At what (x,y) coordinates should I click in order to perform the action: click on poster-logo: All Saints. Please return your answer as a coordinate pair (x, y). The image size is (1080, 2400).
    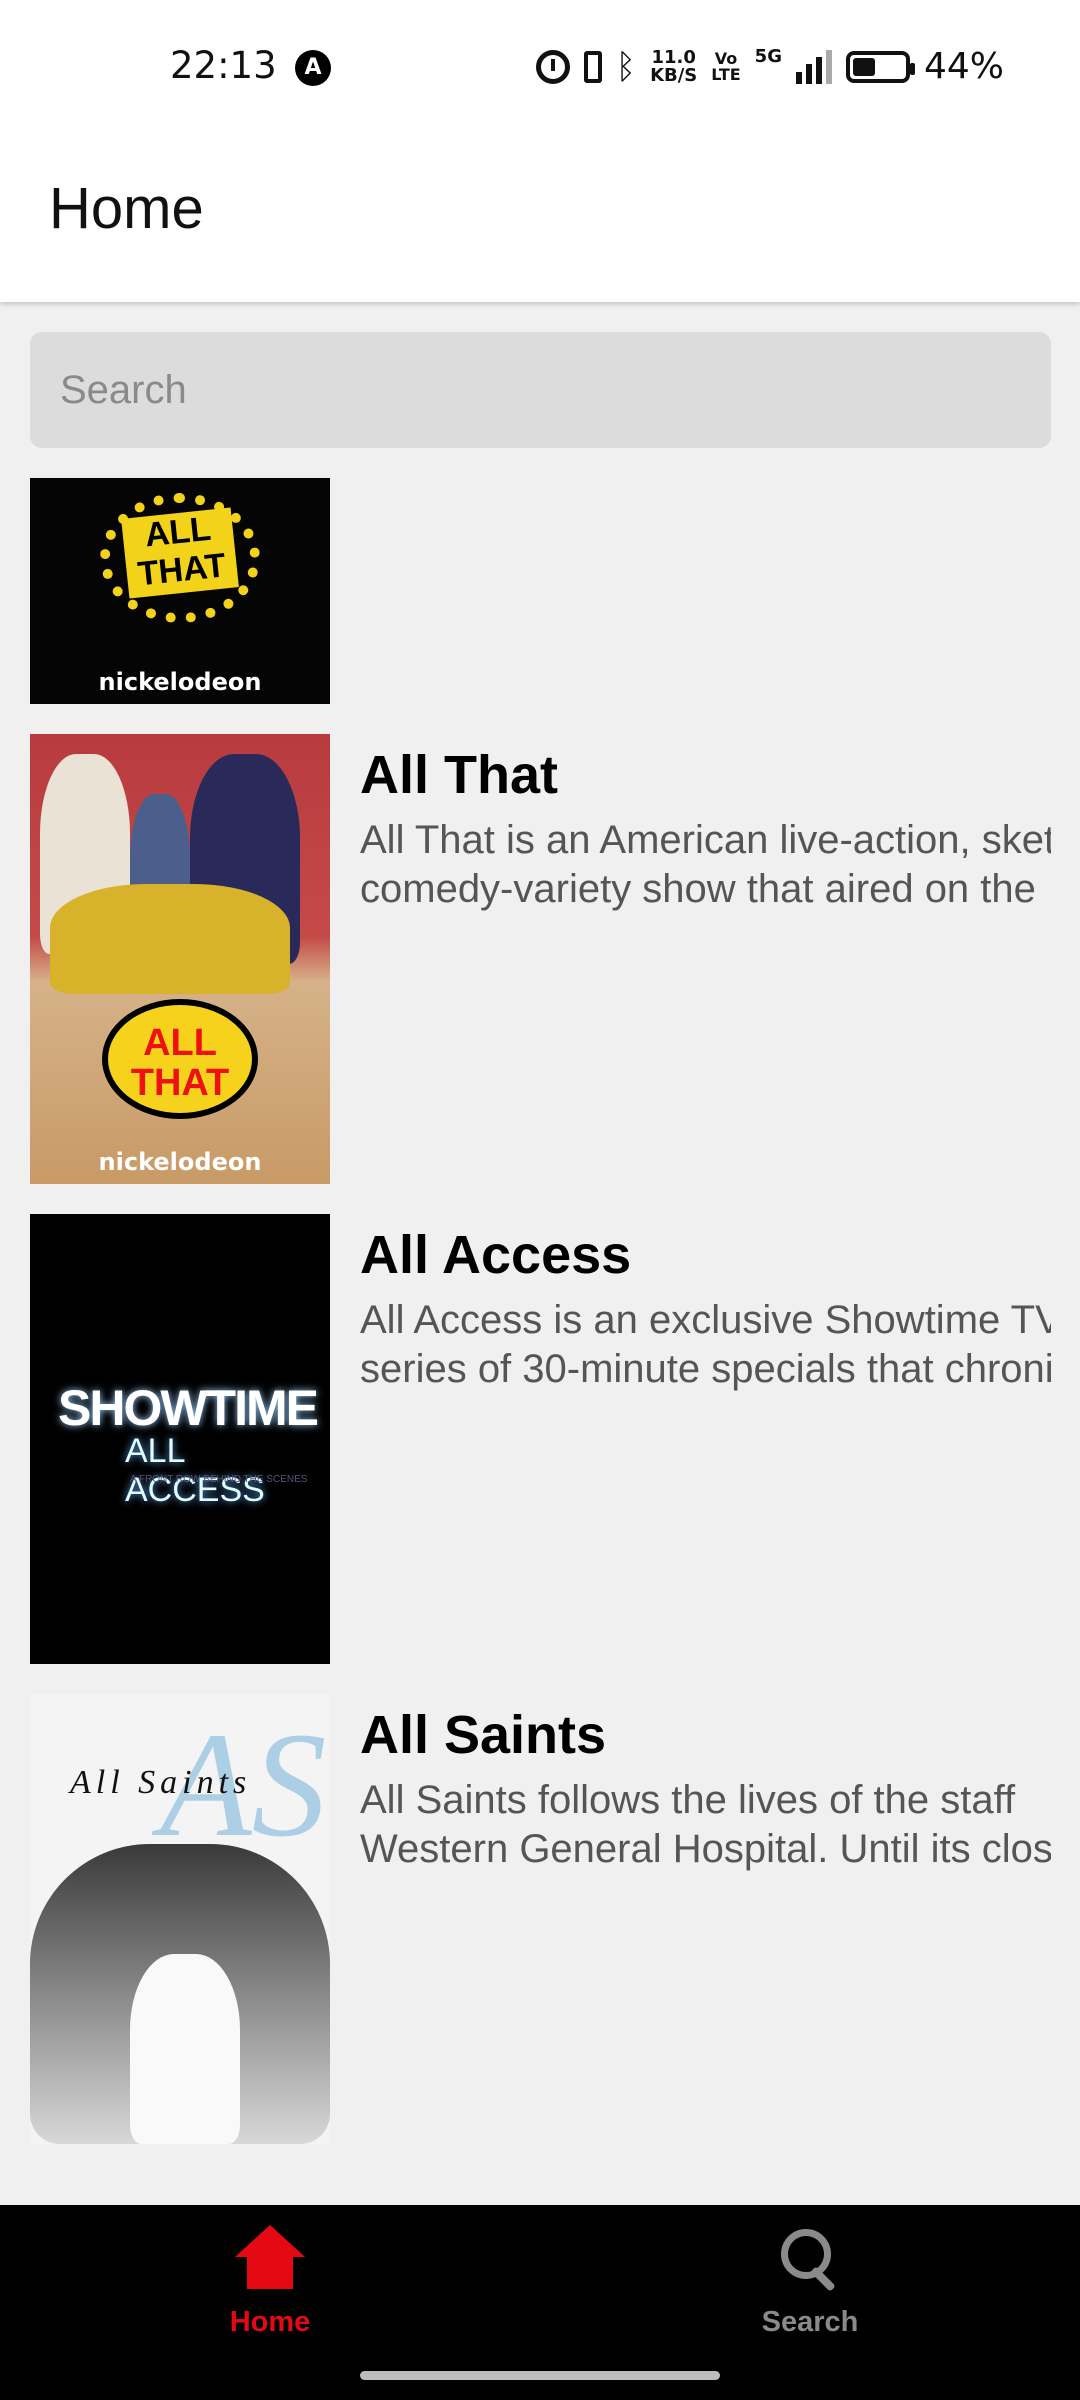
    Looking at the image, I should click on (161, 1782).